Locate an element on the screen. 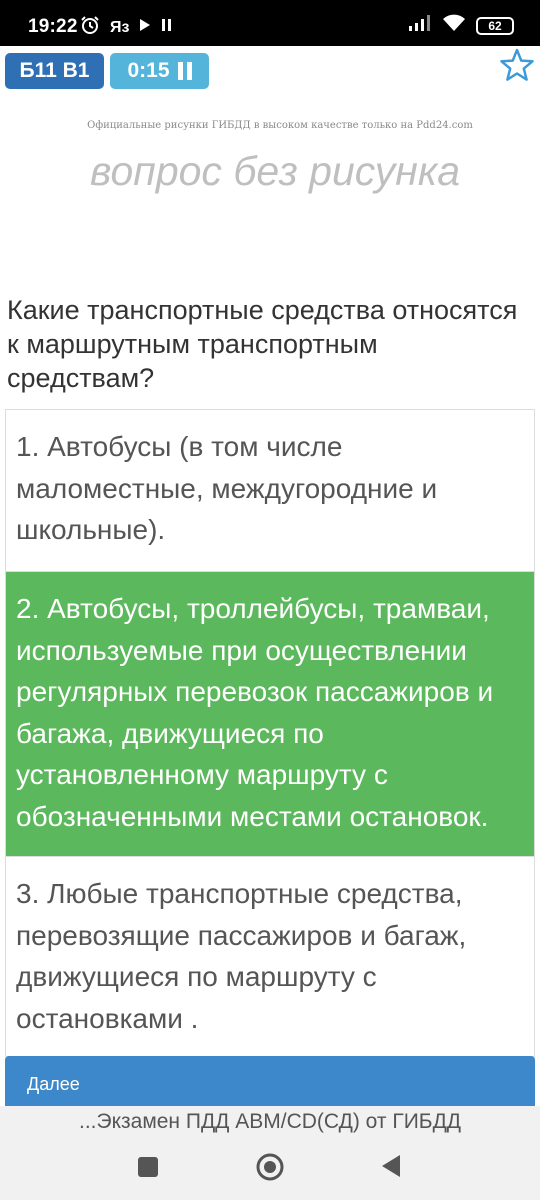 The image size is (540, 1200). home-nav-icon is located at coordinates (270, 1169).